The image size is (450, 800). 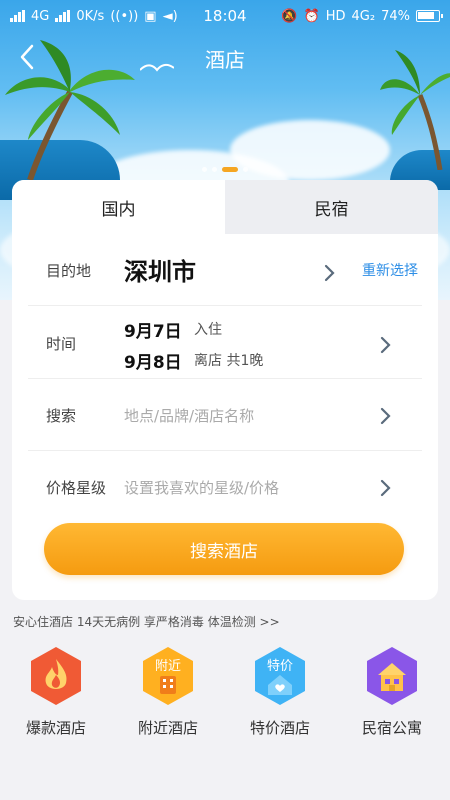 I want to click on status-bar: 4G 0K/s ((•)) ▣ ◄) 18:04 🔕 ⏰ HD 4G₂ 74%, so click(x=225, y=16).